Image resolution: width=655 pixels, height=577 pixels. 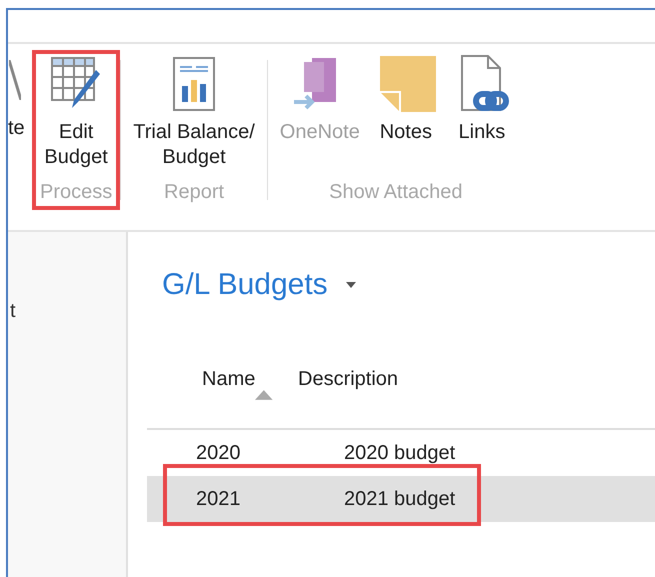 I want to click on group-label: Process, so click(x=76, y=193).